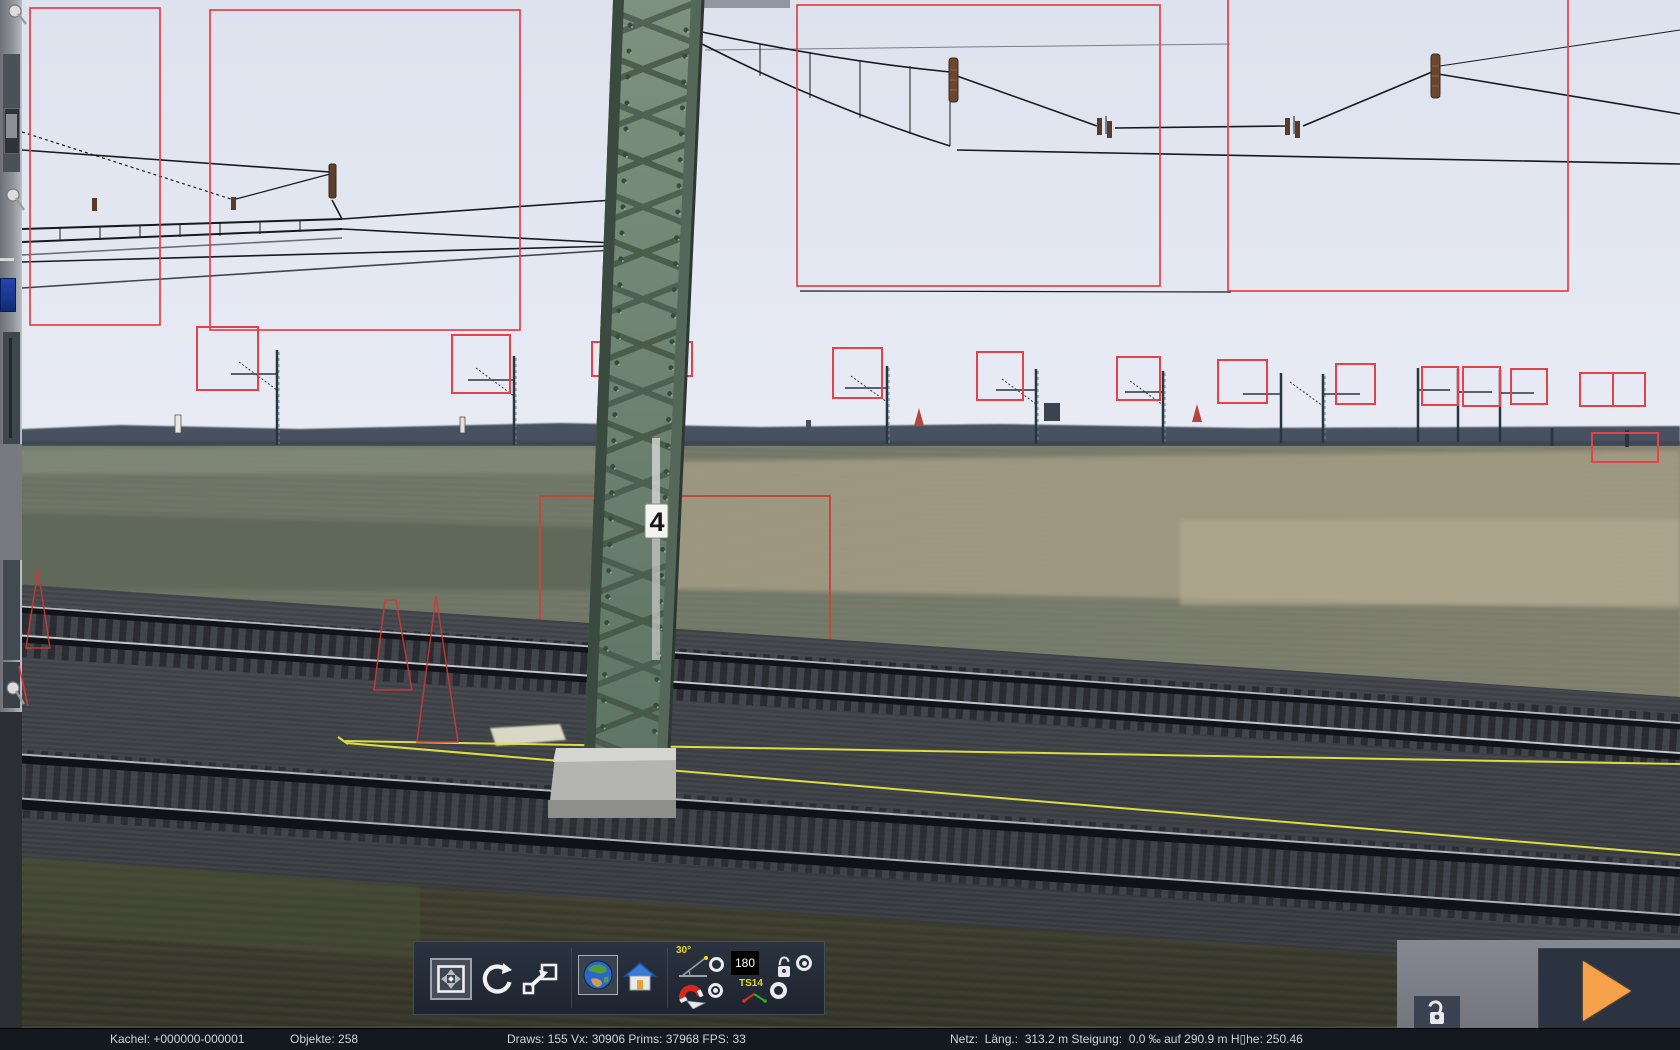 The width and height of the screenshot is (1680, 1050). What do you see at coordinates (11, 126) in the screenshot?
I see `dock-thumbnail-image` at bounding box center [11, 126].